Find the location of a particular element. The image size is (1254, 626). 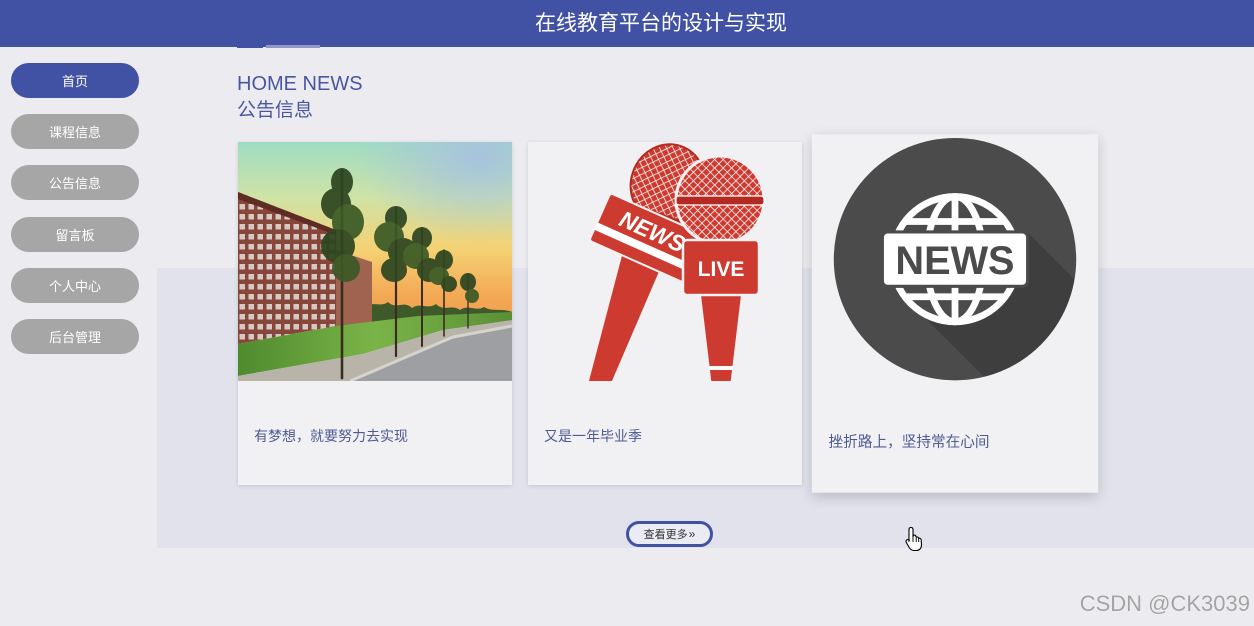

section-heading-english: HOME NEWS is located at coordinates (300, 84).